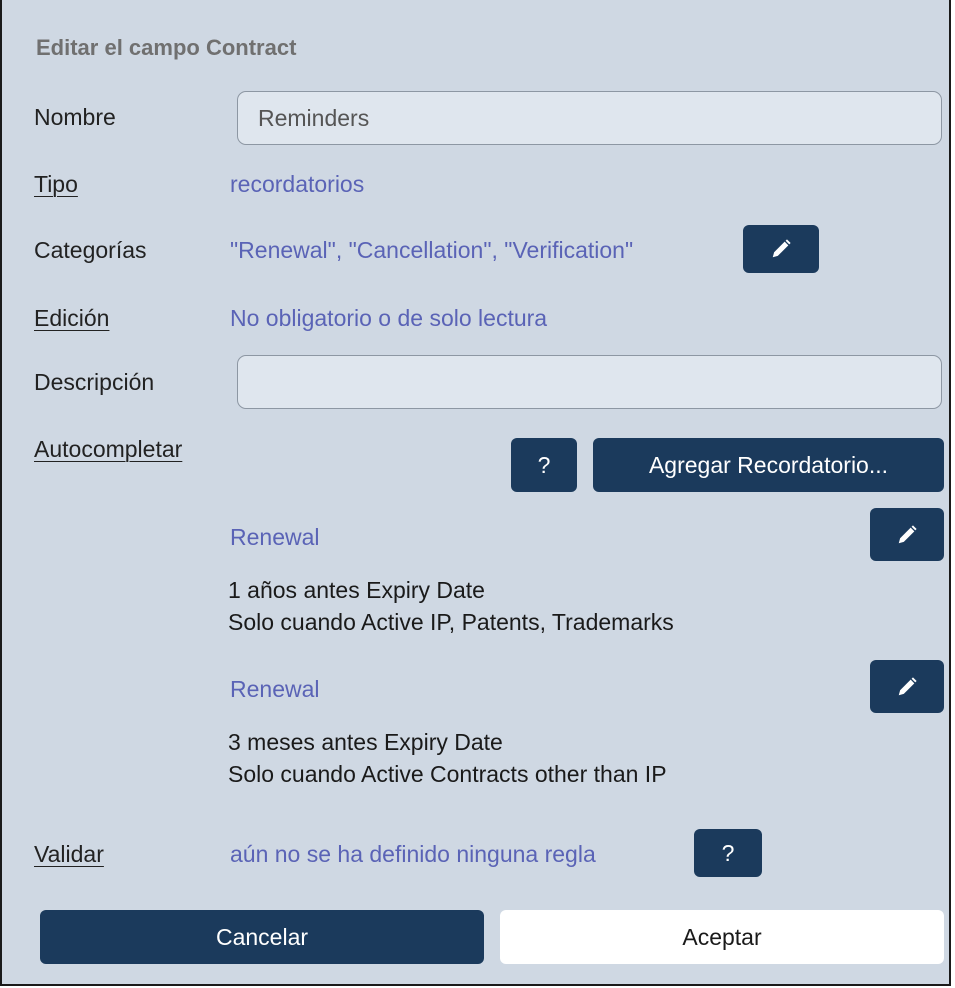 This screenshot has width=955, height=988. Describe the element at coordinates (90, 250) in the screenshot. I see `categories-label: Categorías` at that location.